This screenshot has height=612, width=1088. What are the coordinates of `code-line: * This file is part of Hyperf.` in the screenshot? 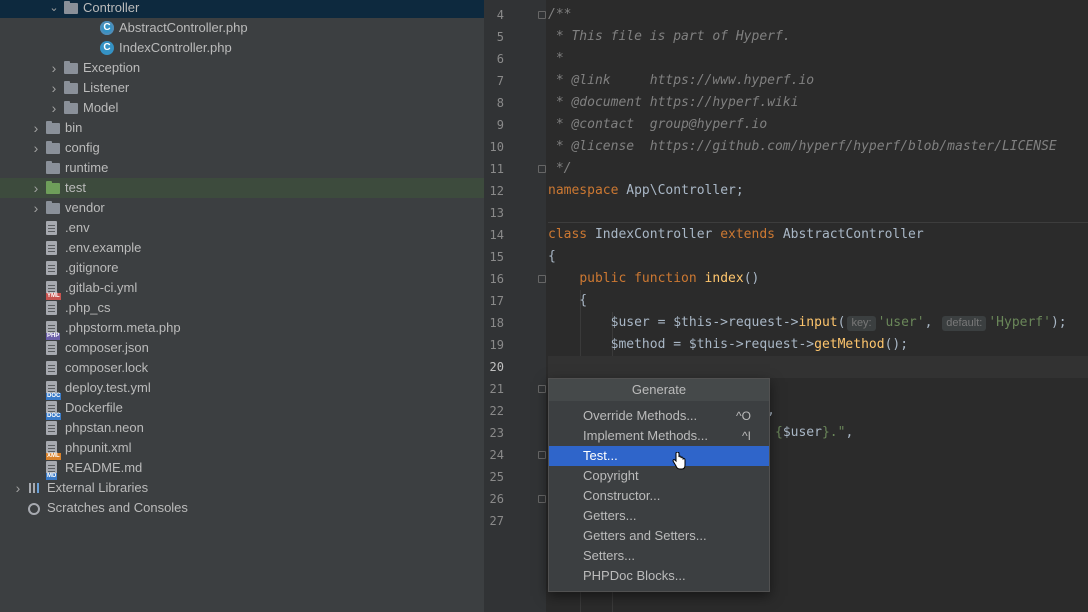 It's located at (818, 37).